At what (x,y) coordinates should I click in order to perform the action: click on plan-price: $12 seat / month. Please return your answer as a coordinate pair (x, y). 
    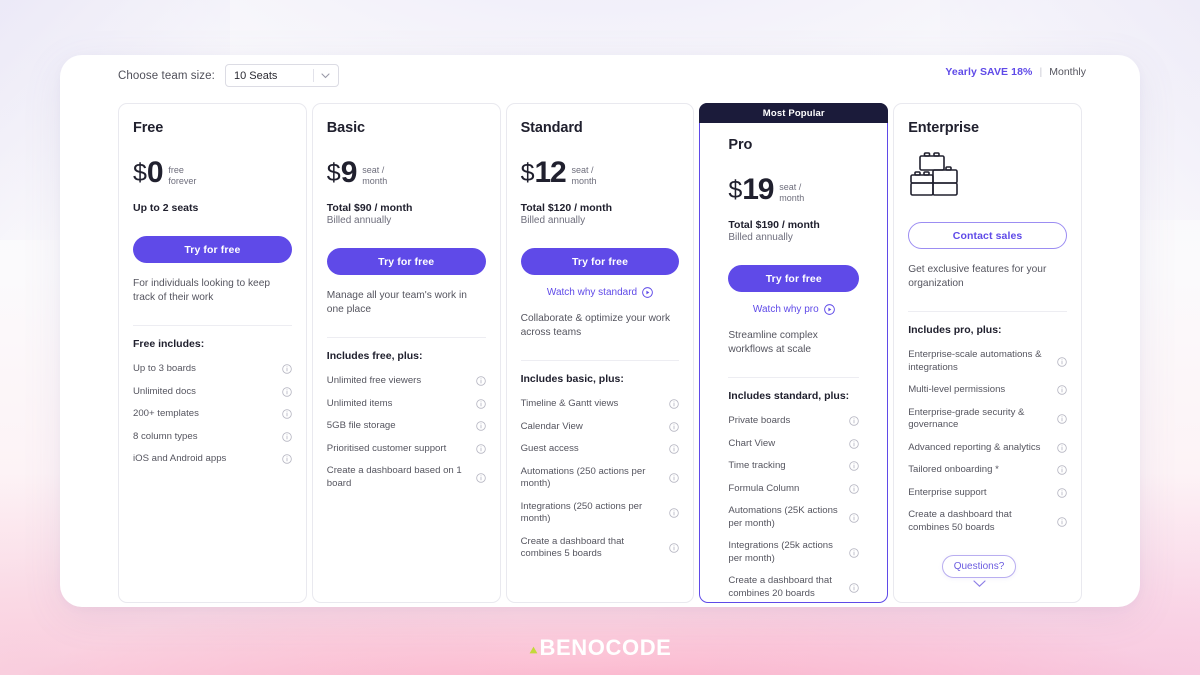
    Looking at the image, I should click on (600, 174).